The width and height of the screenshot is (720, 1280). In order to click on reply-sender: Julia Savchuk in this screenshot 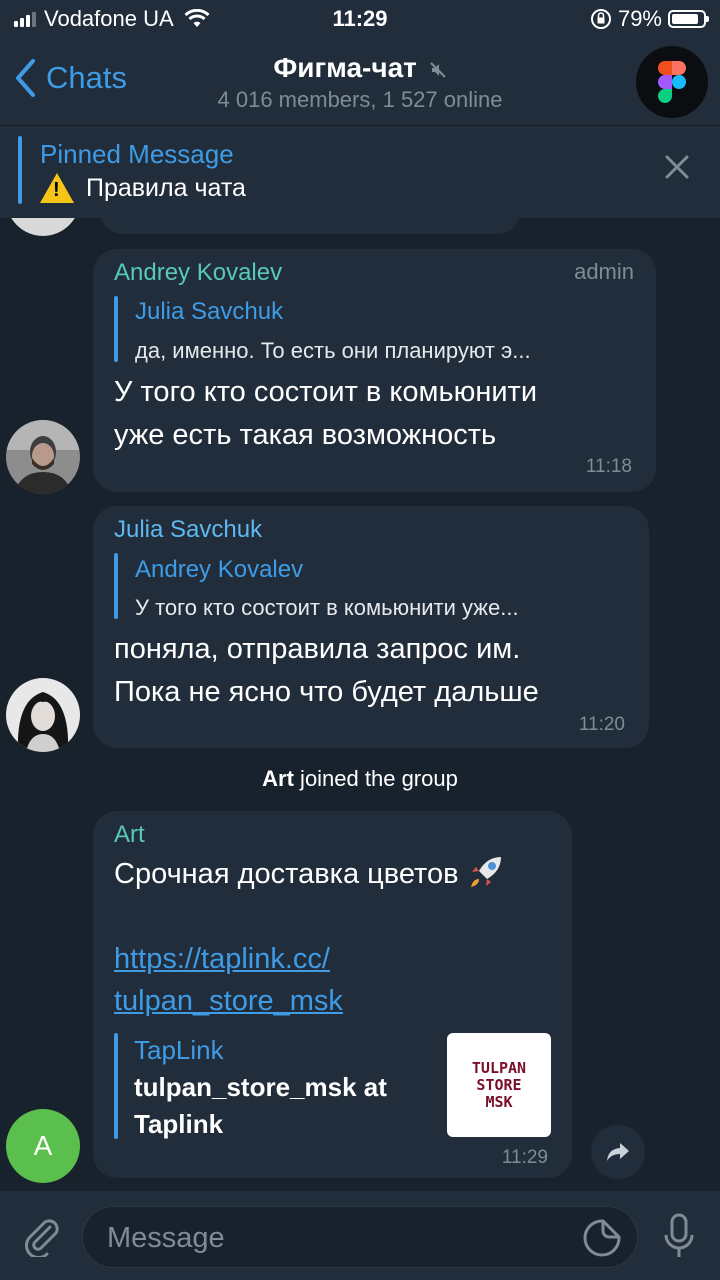, I will do `click(209, 312)`.